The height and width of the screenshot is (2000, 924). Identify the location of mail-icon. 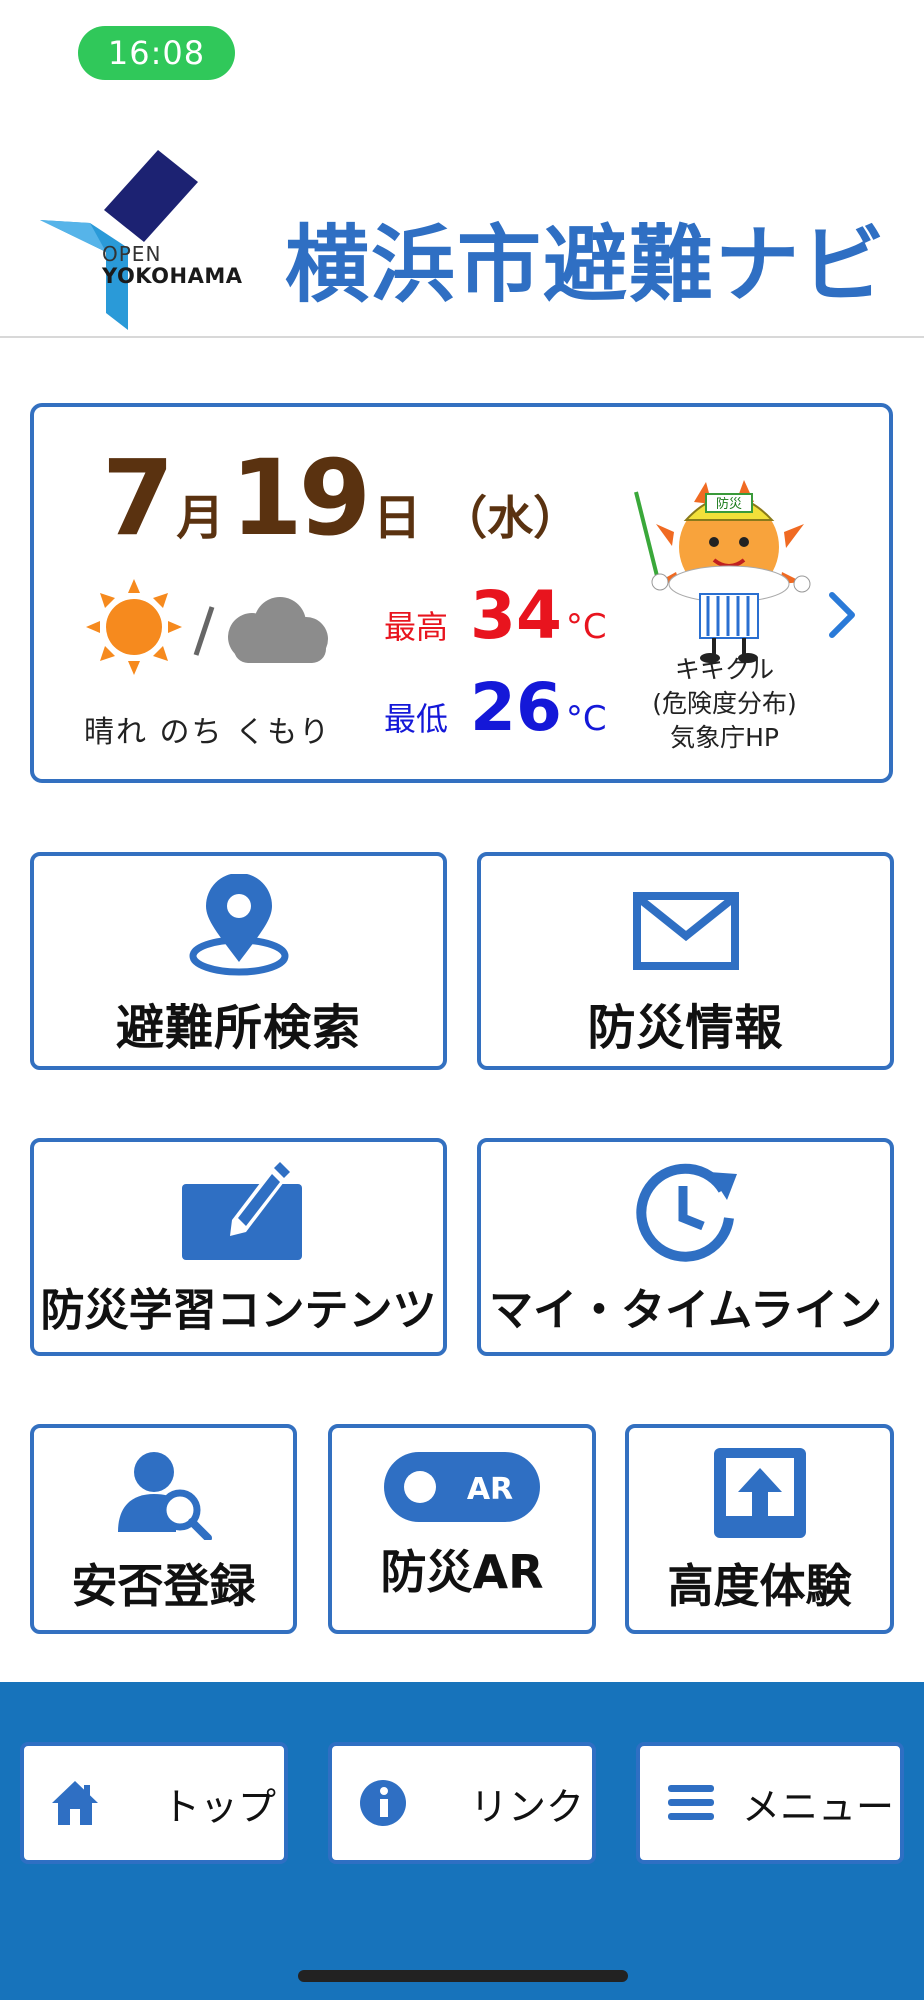
(685, 931).